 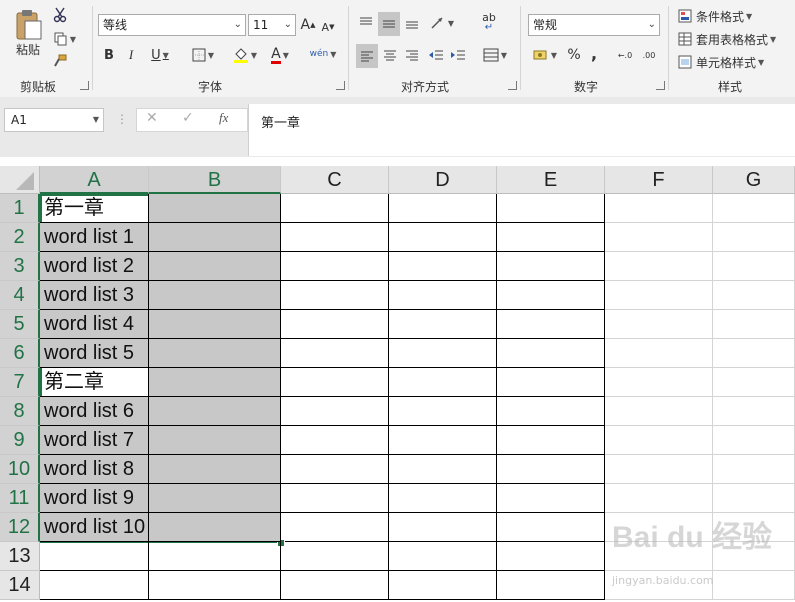 I want to click on cell-c2, so click(x=335, y=237).